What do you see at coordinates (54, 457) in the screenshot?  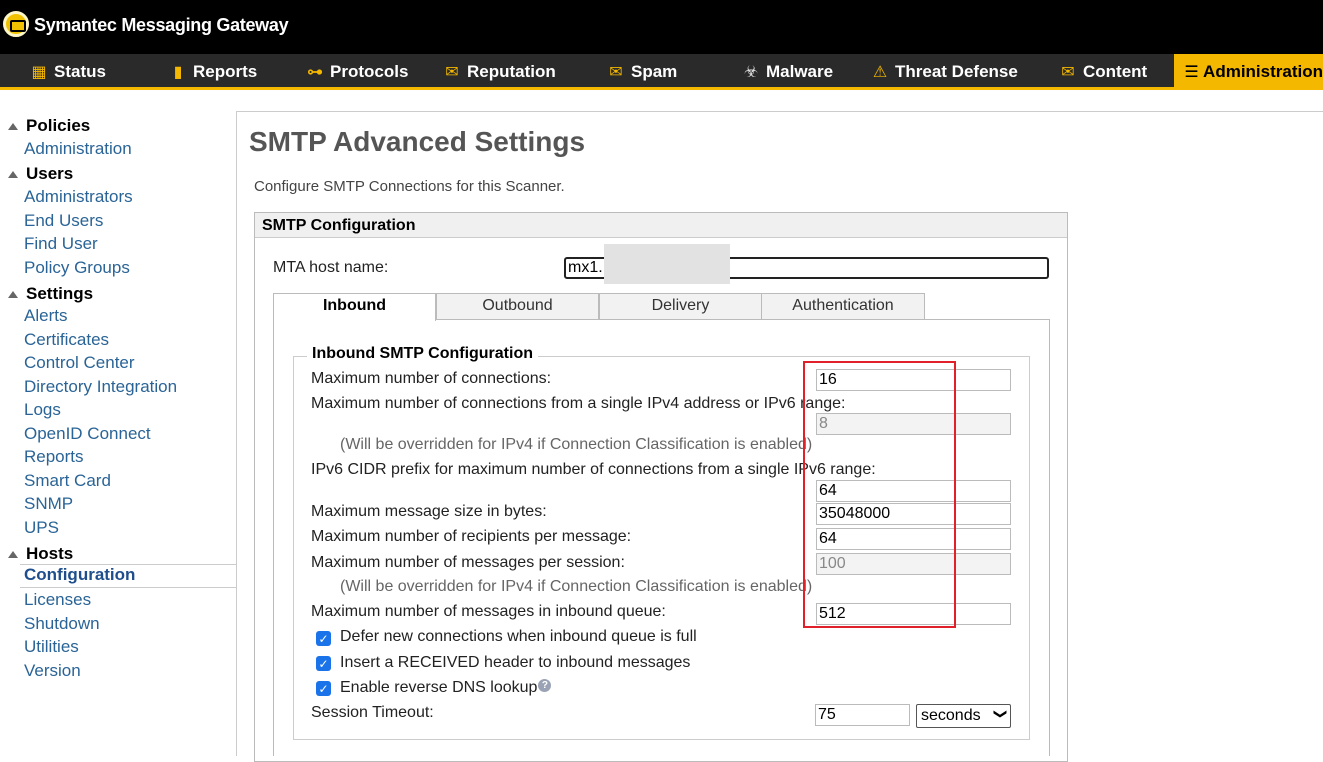 I see `sidebar-item-reports: Reports` at bounding box center [54, 457].